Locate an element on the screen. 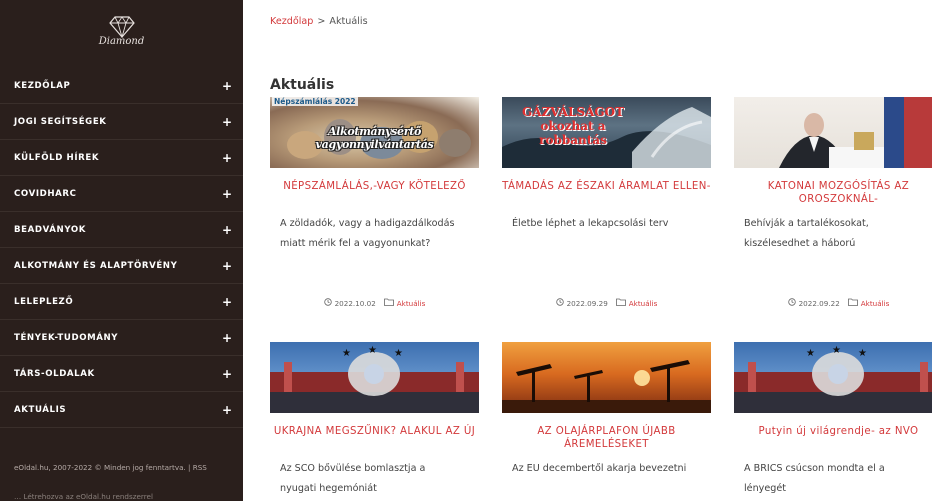 The image size is (932, 501). article-meta: 2022.09.22 Aktuális is located at coordinates (833, 303).